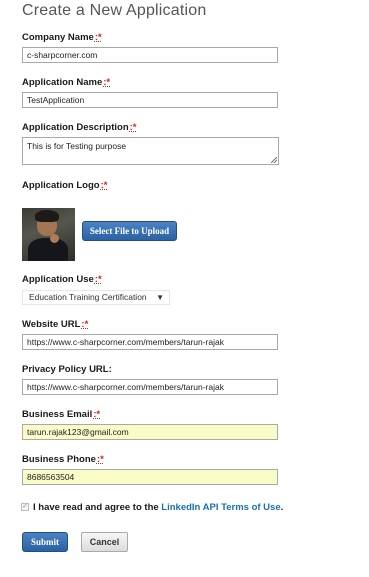 This screenshot has height=577, width=369. I want to click on application-use-label: Application Use:*, so click(62, 279).